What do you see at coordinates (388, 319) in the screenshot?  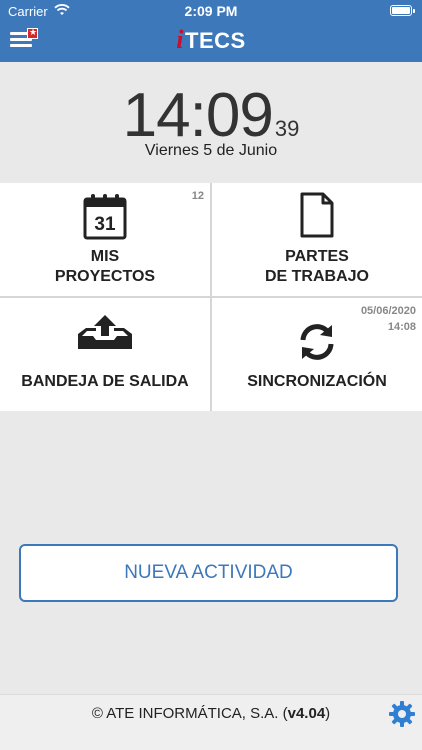 I see `last-sync-badge: 05/06/2020 14:08` at bounding box center [388, 319].